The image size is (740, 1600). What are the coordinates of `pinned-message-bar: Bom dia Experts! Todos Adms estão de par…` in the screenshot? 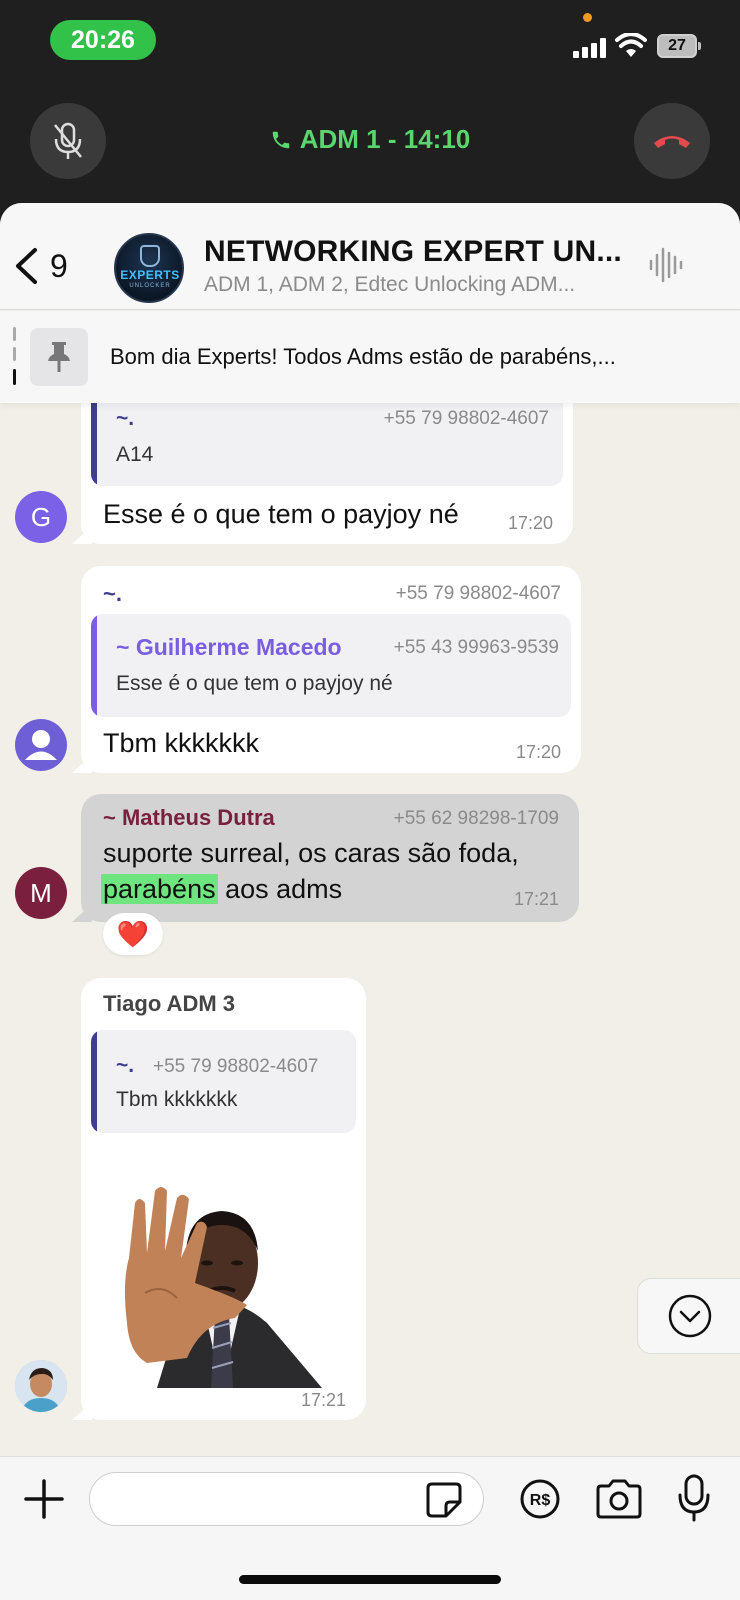 It's located at (370, 357).